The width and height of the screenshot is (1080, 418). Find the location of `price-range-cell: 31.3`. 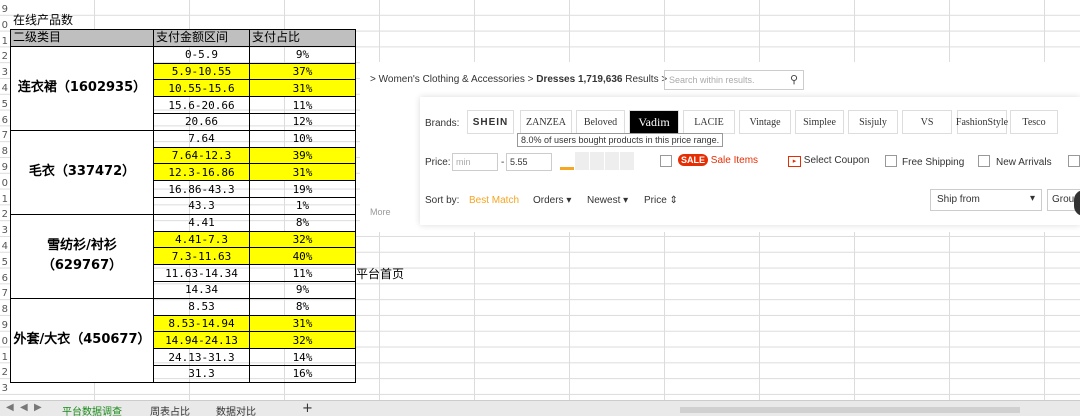

price-range-cell: 31.3 is located at coordinates (201, 373).